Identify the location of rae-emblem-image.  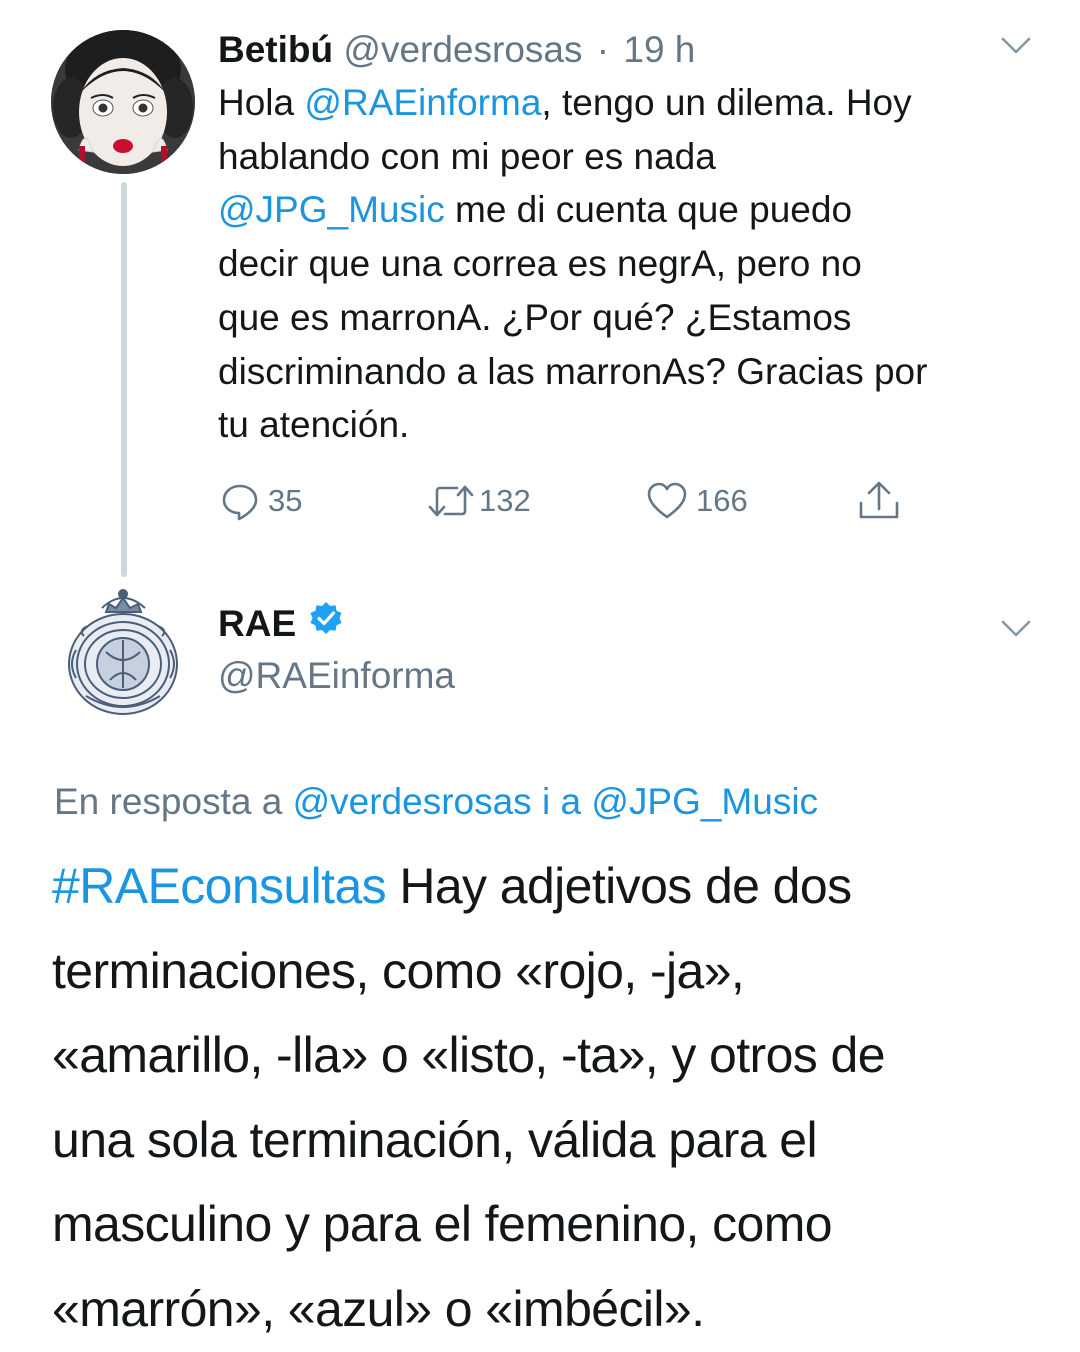
(123, 652).